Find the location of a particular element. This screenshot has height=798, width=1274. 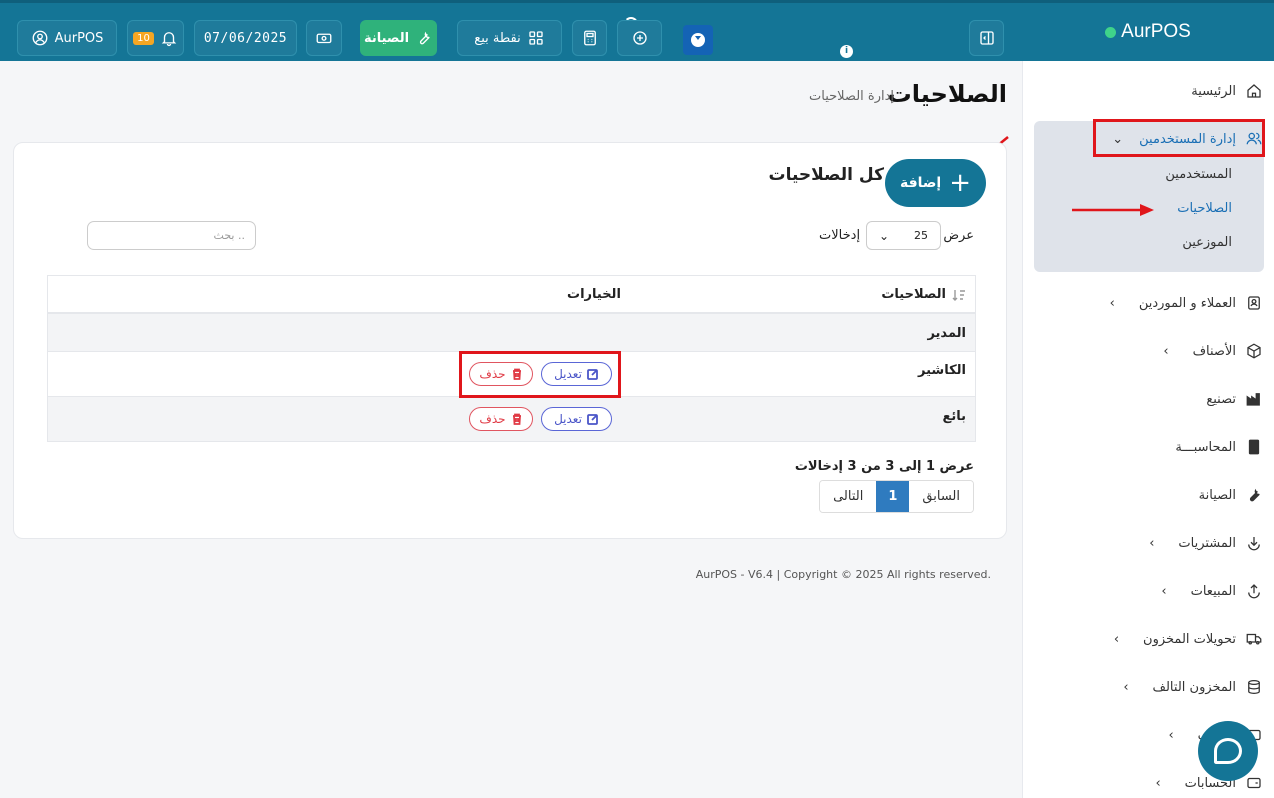

add-quick-button is located at coordinates (639, 38).